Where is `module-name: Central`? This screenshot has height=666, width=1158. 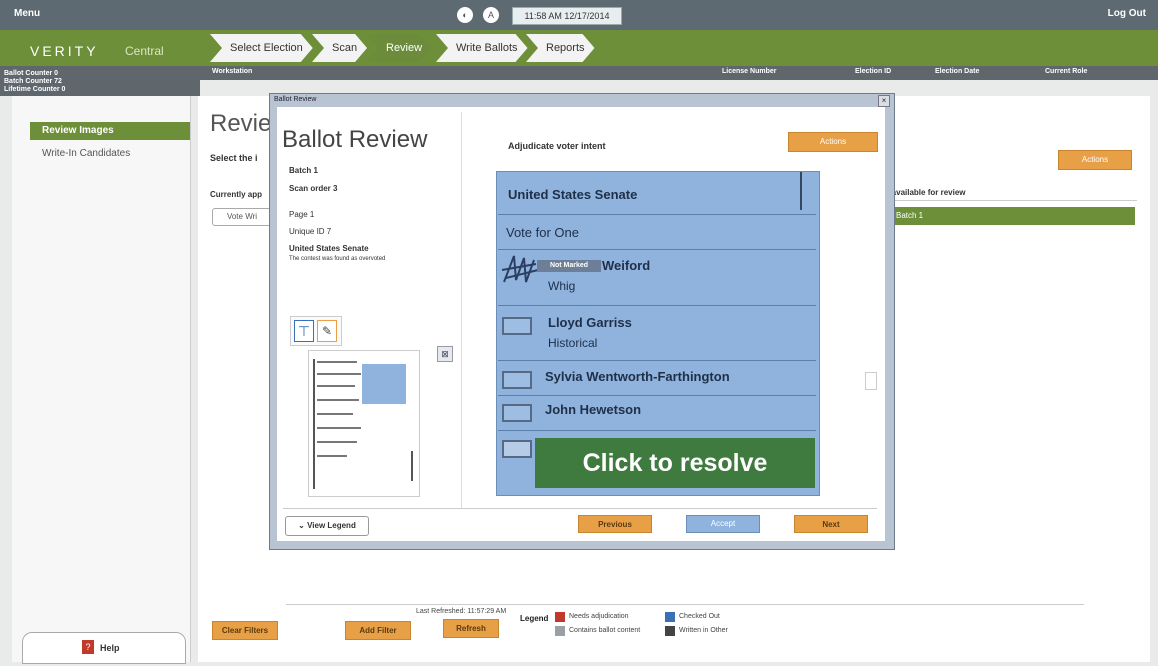 module-name: Central is located at coordinates (144, 51).